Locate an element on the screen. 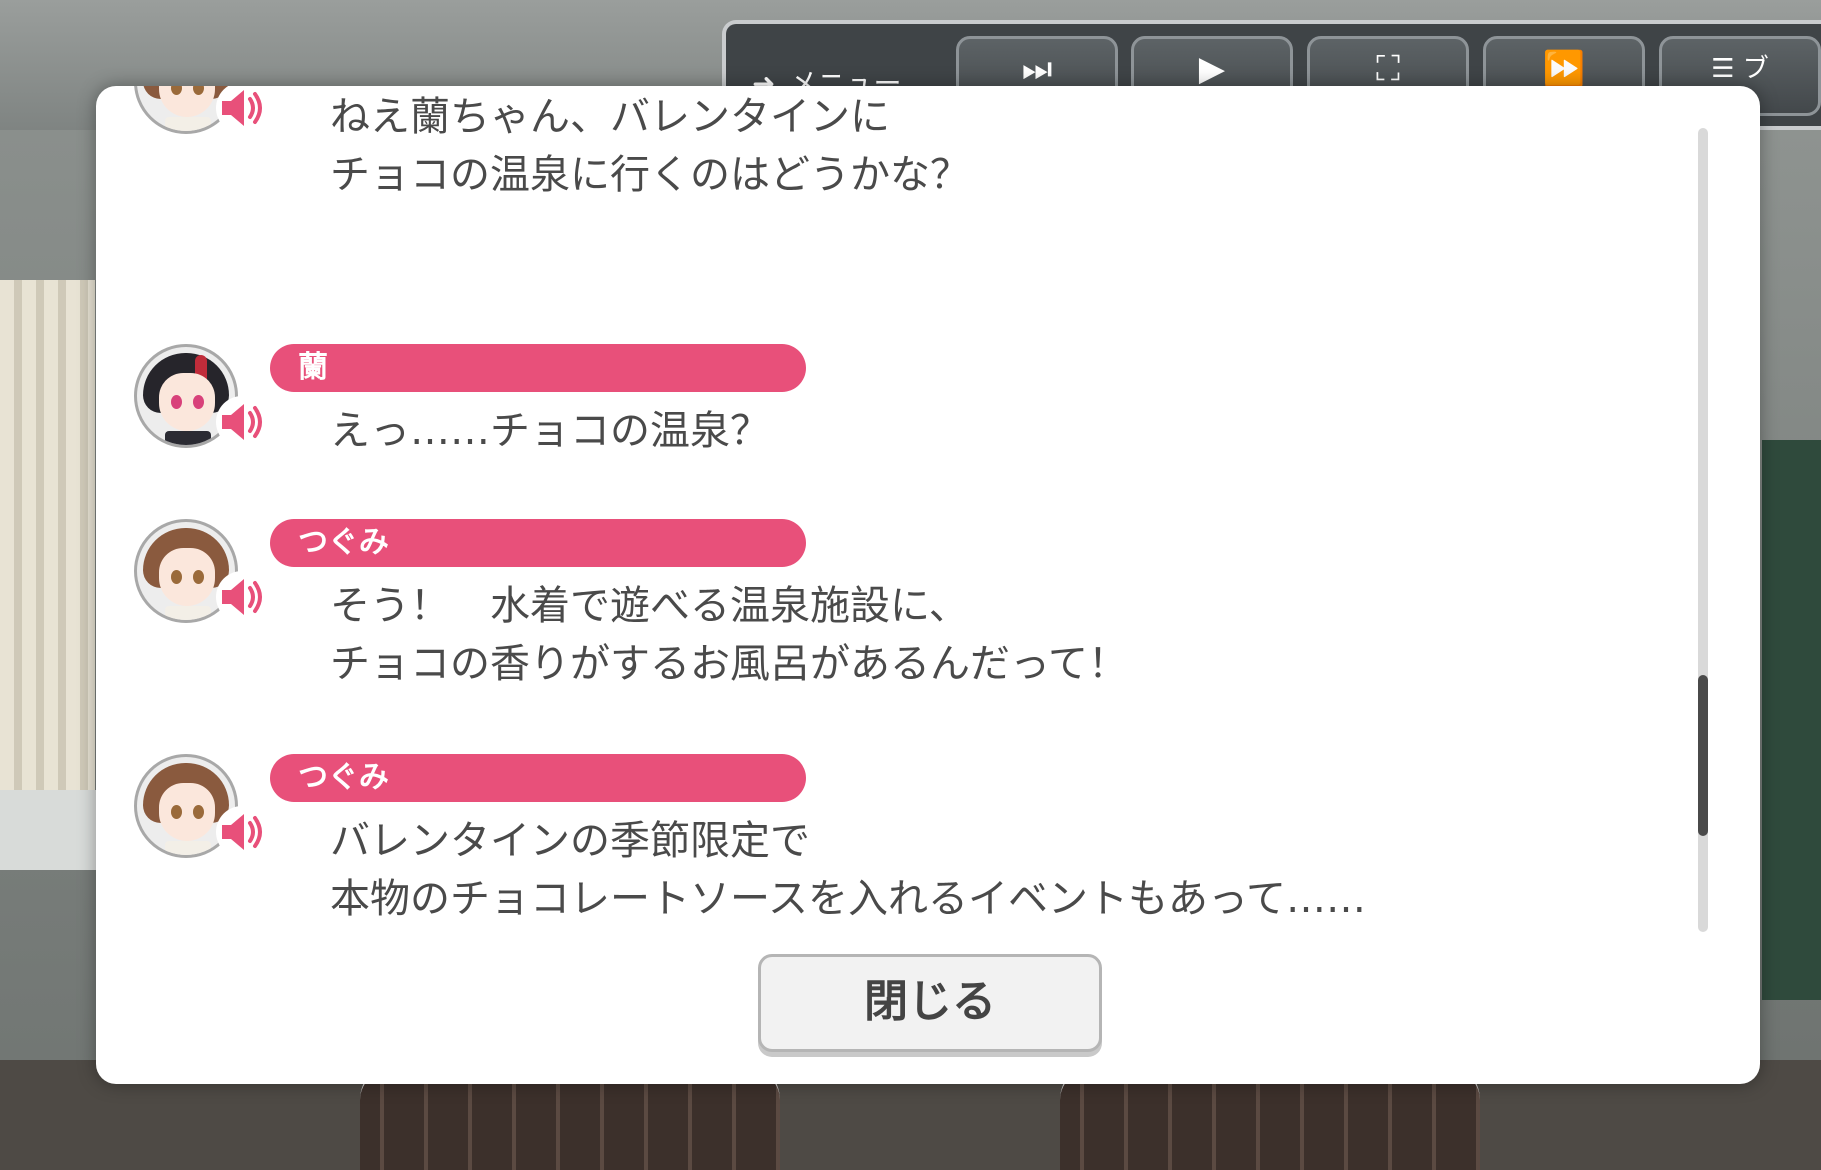 The width and height of the screenshot is (1821, 1170). scrollbar-thumb is located at coordinates (1703, 755).